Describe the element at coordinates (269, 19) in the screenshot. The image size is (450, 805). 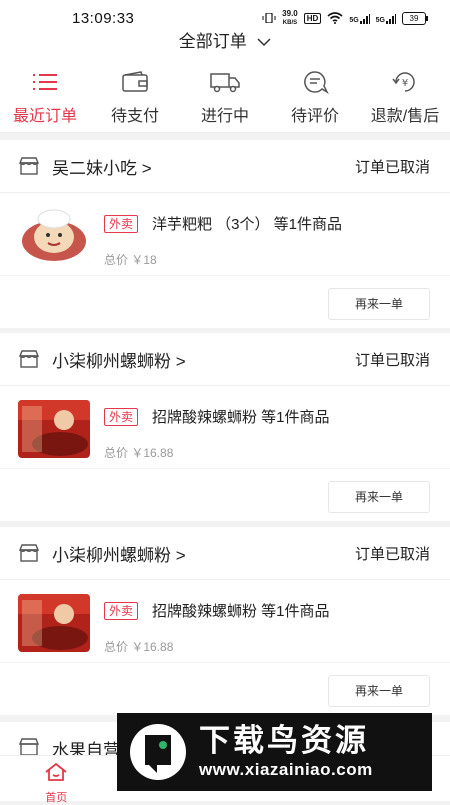
I see `vibrate-icon` at that location.